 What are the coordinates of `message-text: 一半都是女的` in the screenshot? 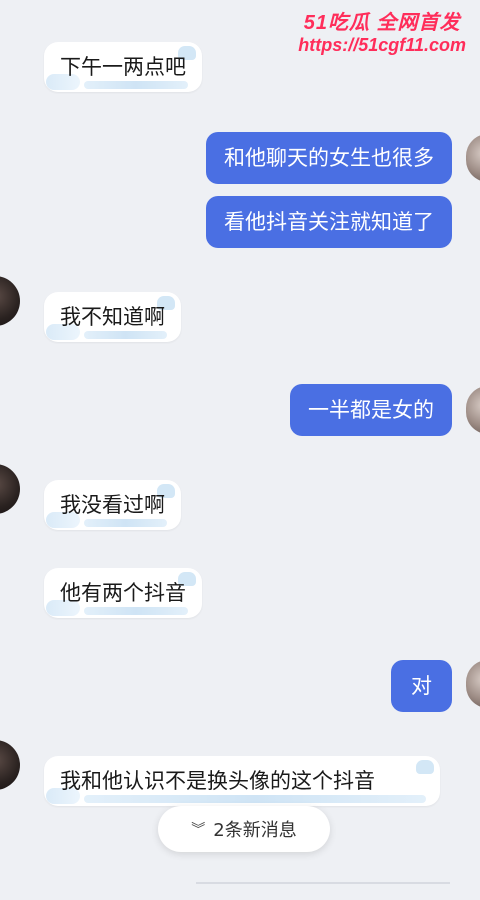 It's located at (371, 410).